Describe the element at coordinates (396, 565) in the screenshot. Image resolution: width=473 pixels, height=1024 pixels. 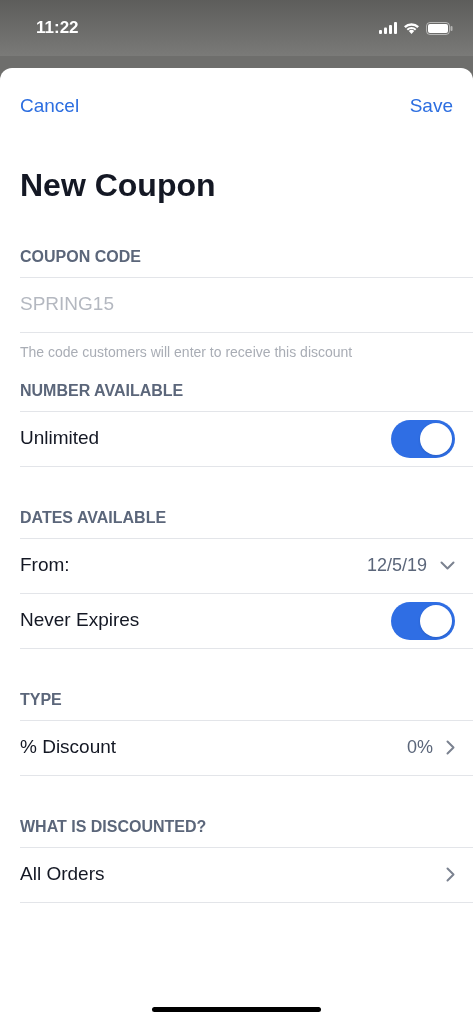
I see `row-value: 12/5/19` at that location.